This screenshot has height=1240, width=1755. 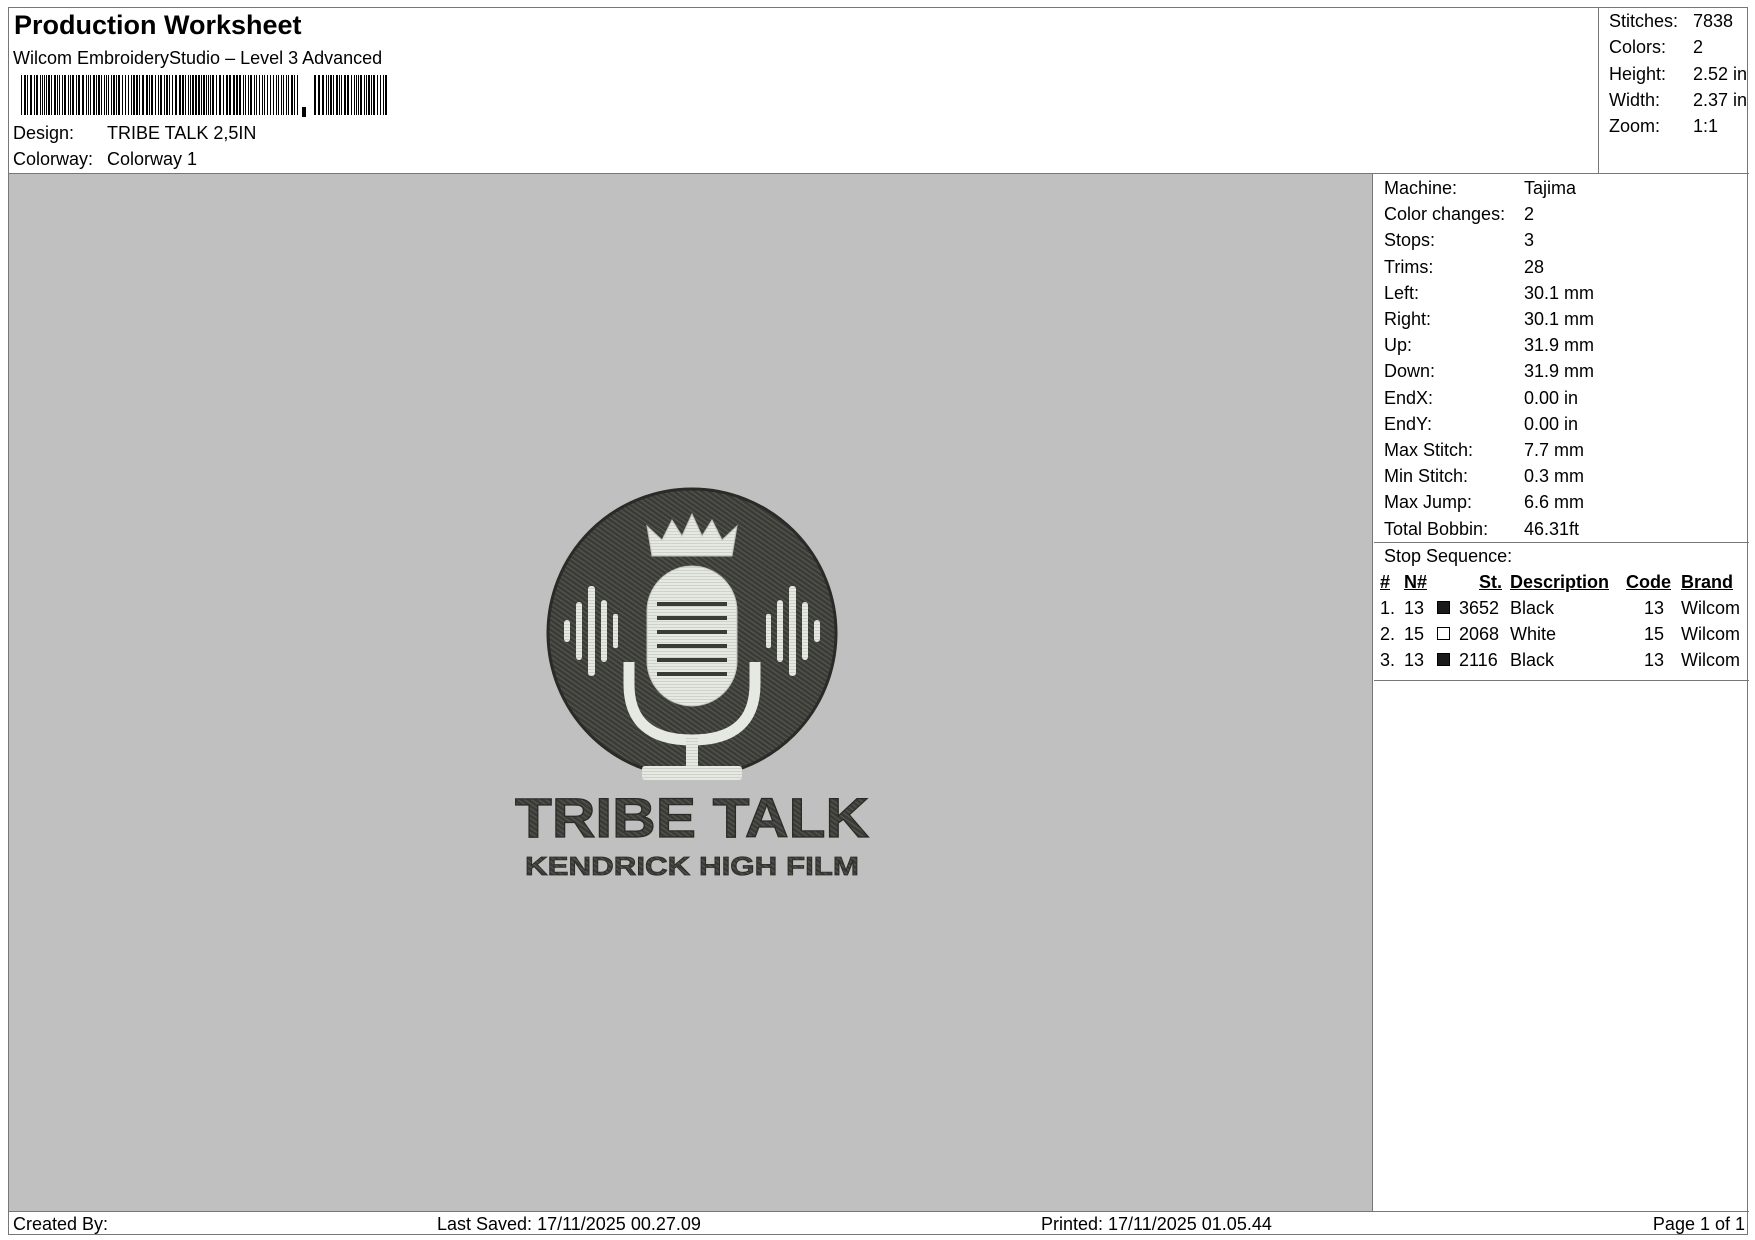 I want to click on property-label: Trims:, so click(x=1409, y=266).